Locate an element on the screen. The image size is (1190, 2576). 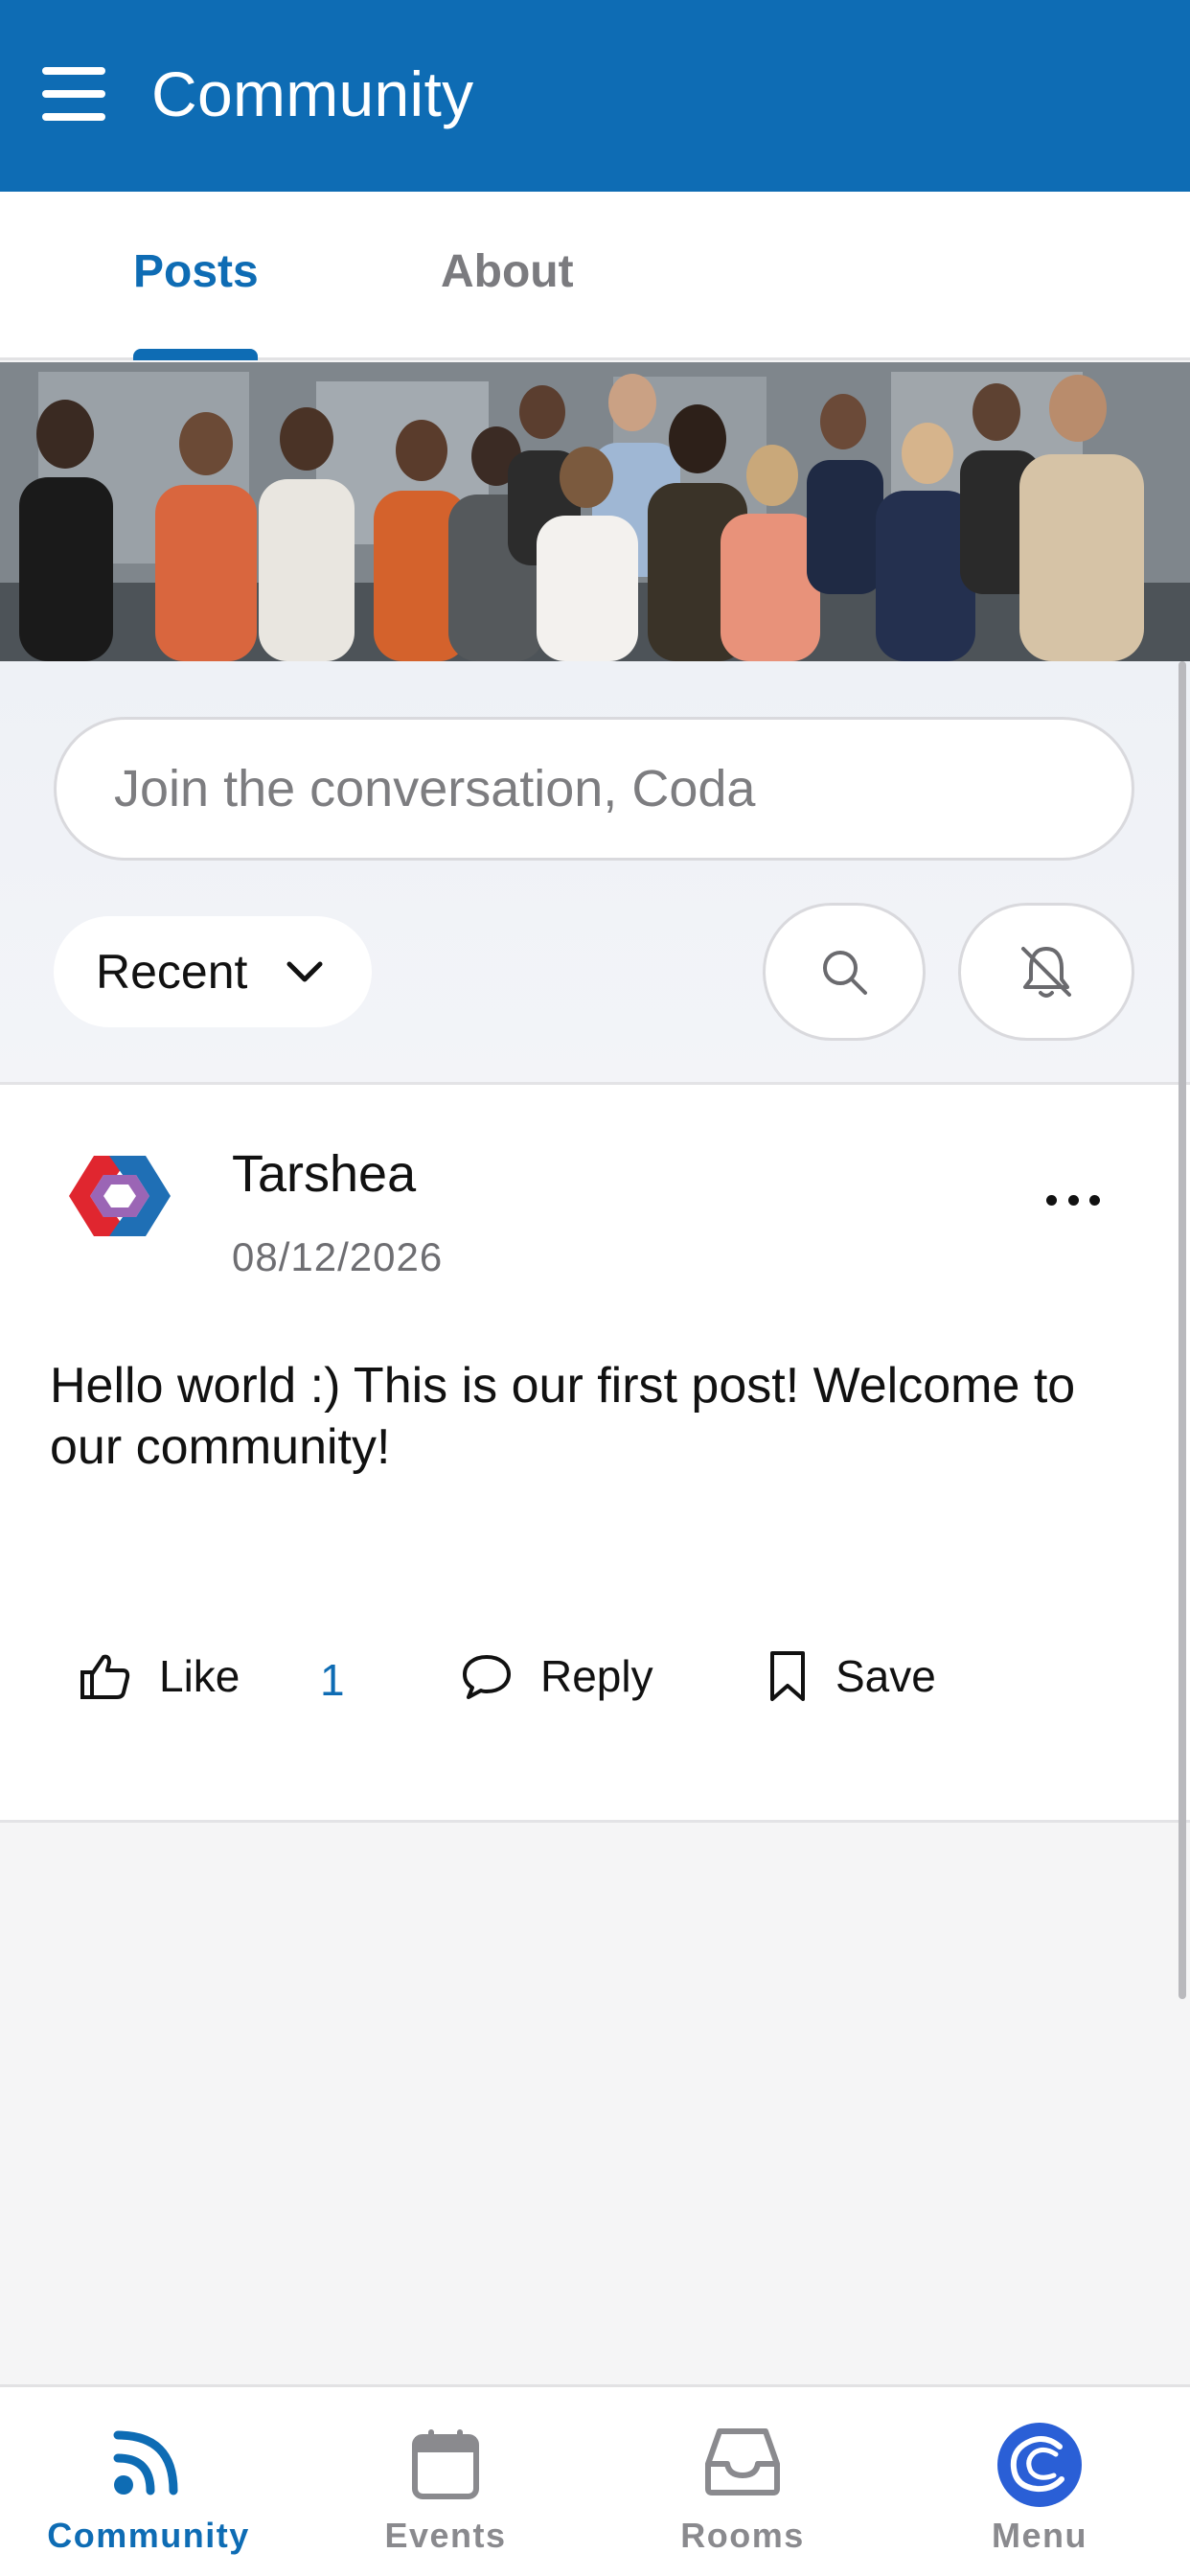
compose-input: Join the conversation, Coda is located at coordinates (594, 789).